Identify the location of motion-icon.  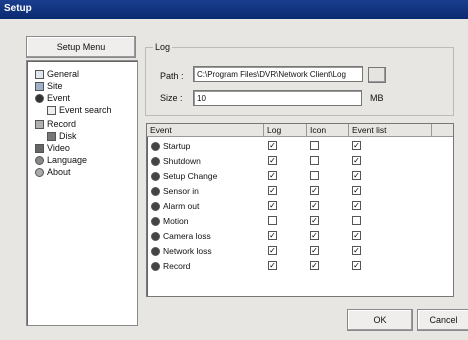
(155, 221).